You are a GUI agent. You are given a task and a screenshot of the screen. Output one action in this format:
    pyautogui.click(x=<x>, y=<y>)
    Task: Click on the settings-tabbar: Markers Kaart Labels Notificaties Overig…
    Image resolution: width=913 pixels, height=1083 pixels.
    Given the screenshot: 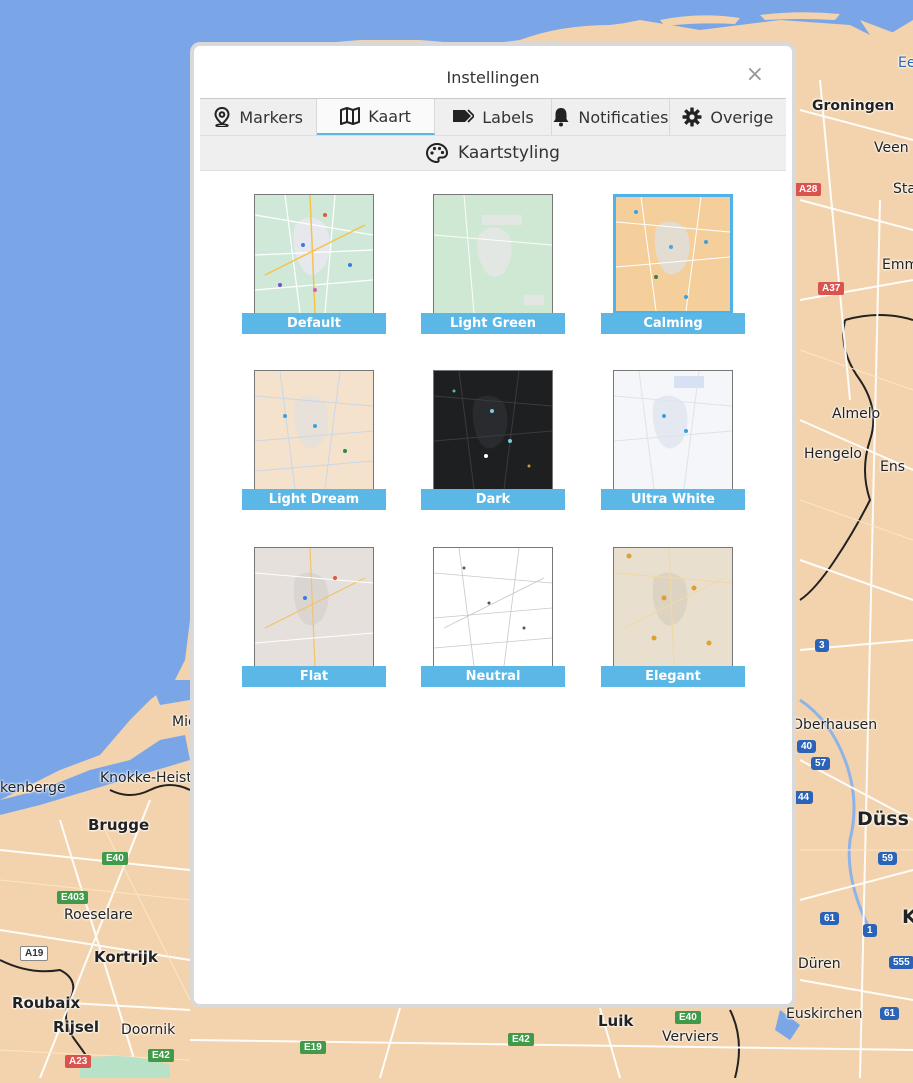 What is the action you would take?
    pyautogui.click(x=493, y=140)
    